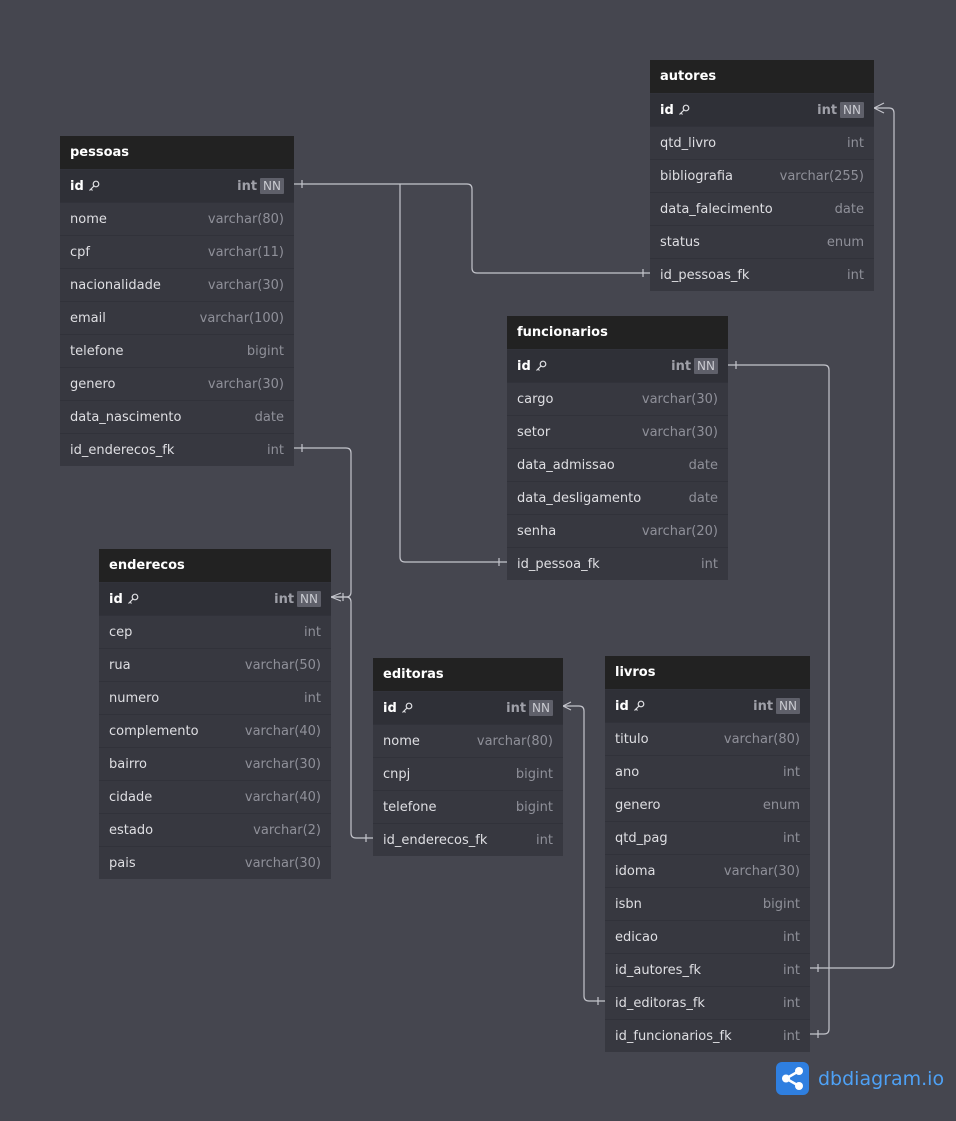  What do you see at coordinates (177, 152) in the screenshot?
I see `table-header: pessoas` at bounding box center [177, 152].